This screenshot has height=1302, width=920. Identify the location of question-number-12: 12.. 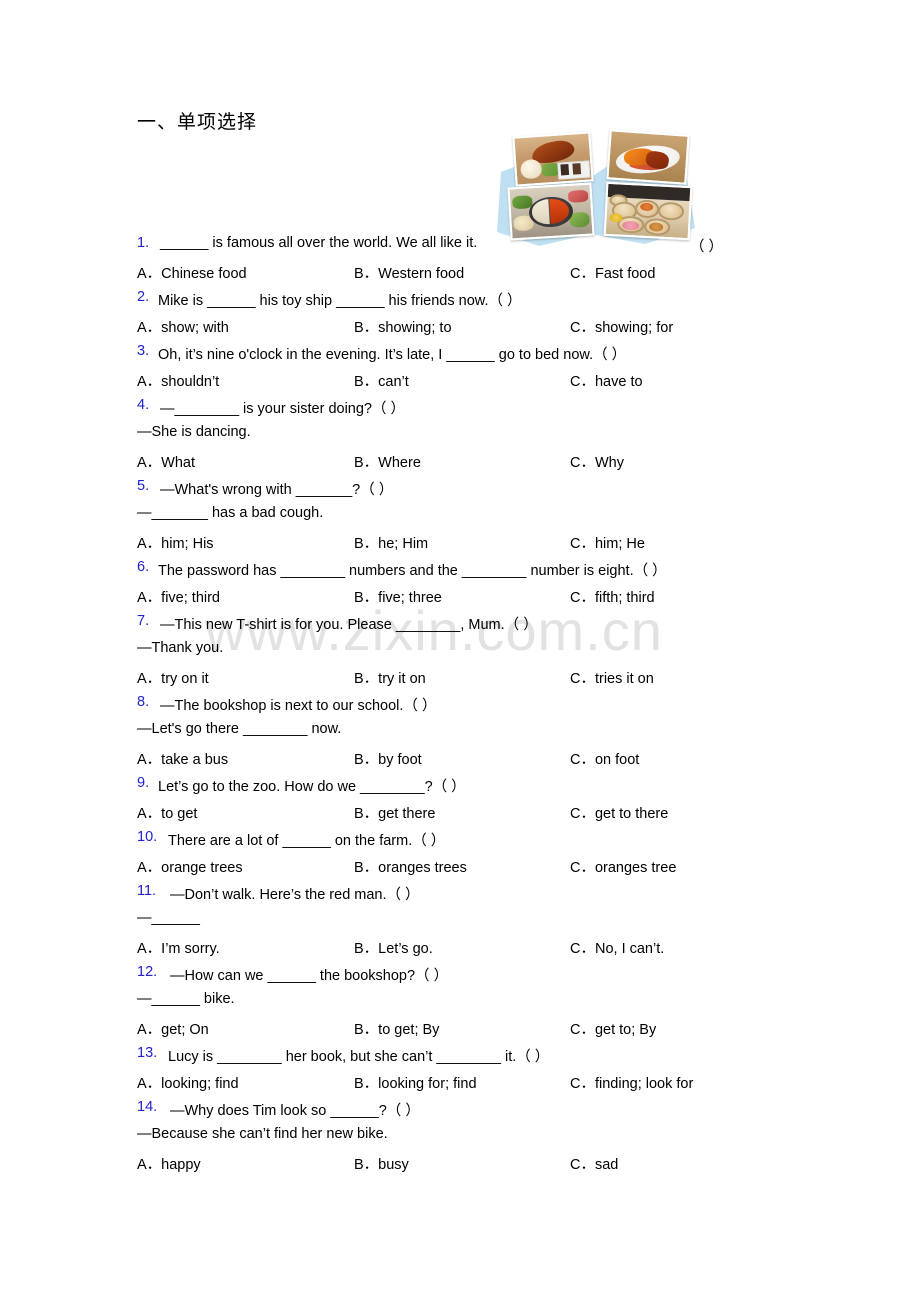
(147, 972).